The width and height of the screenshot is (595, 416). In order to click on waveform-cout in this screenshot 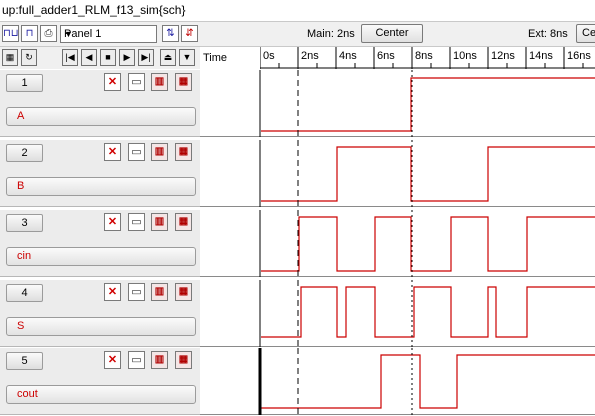, I will do `click(426, 381)`.